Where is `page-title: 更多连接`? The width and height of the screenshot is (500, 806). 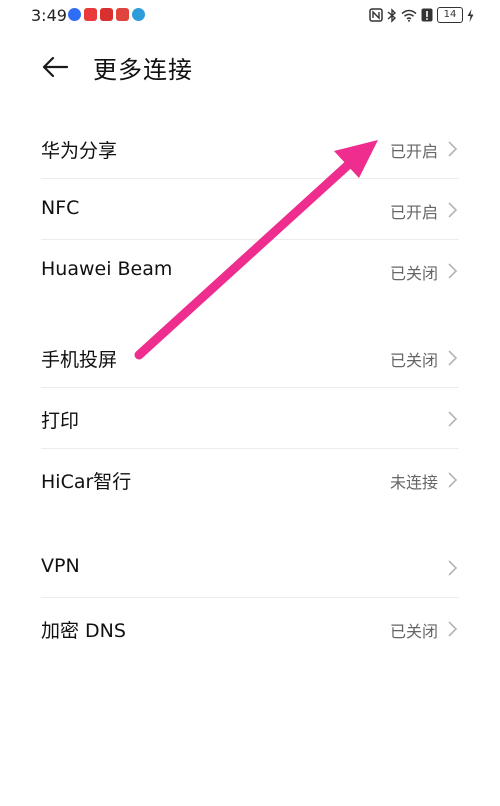 page-title: 更多连接 is located at coordinates (143, 70).